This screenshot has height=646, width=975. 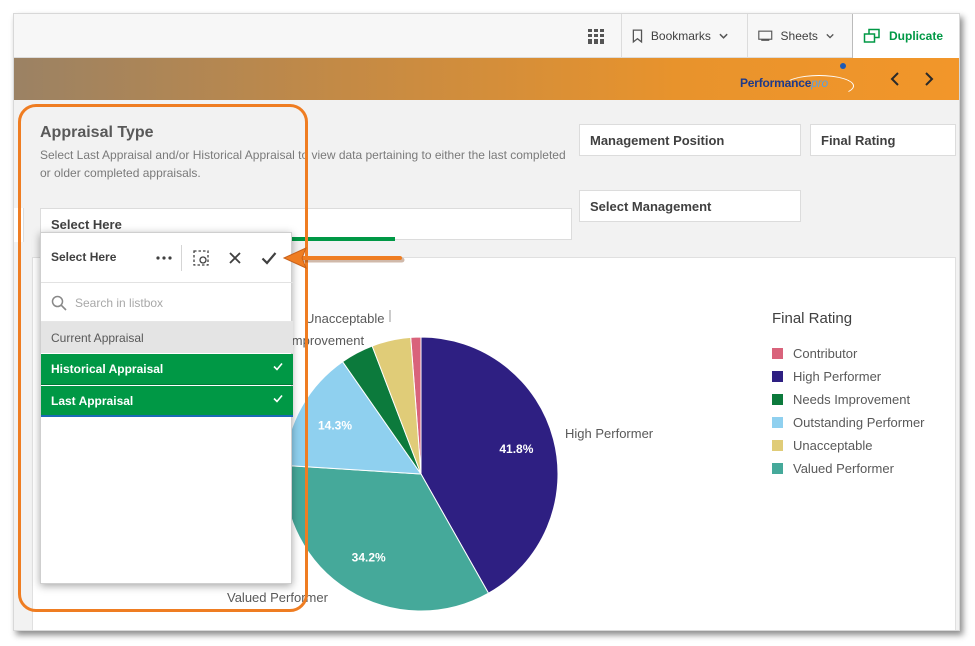 I want to click on pie-data-label: 41.8%, so click(x=516, y=449).